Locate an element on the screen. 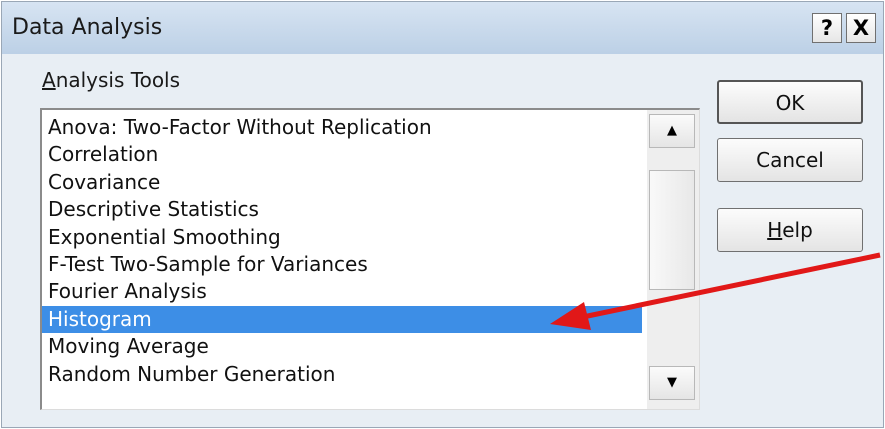 The width and height of the screenshot is (885, 429). help-mnemonic: H is located at coordinates (775, 230).